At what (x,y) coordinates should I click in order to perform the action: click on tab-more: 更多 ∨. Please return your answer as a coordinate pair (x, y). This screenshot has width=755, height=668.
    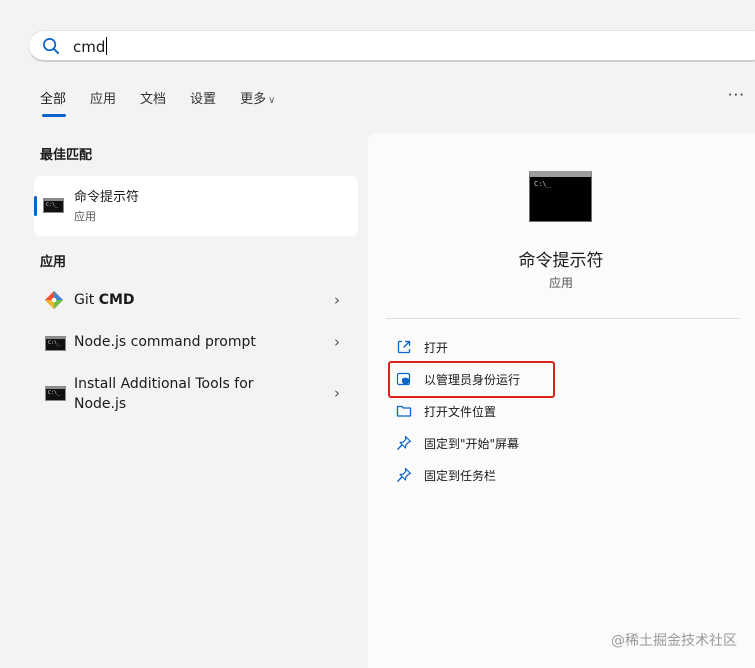
    Looking at the image, I should click on (257, 99).